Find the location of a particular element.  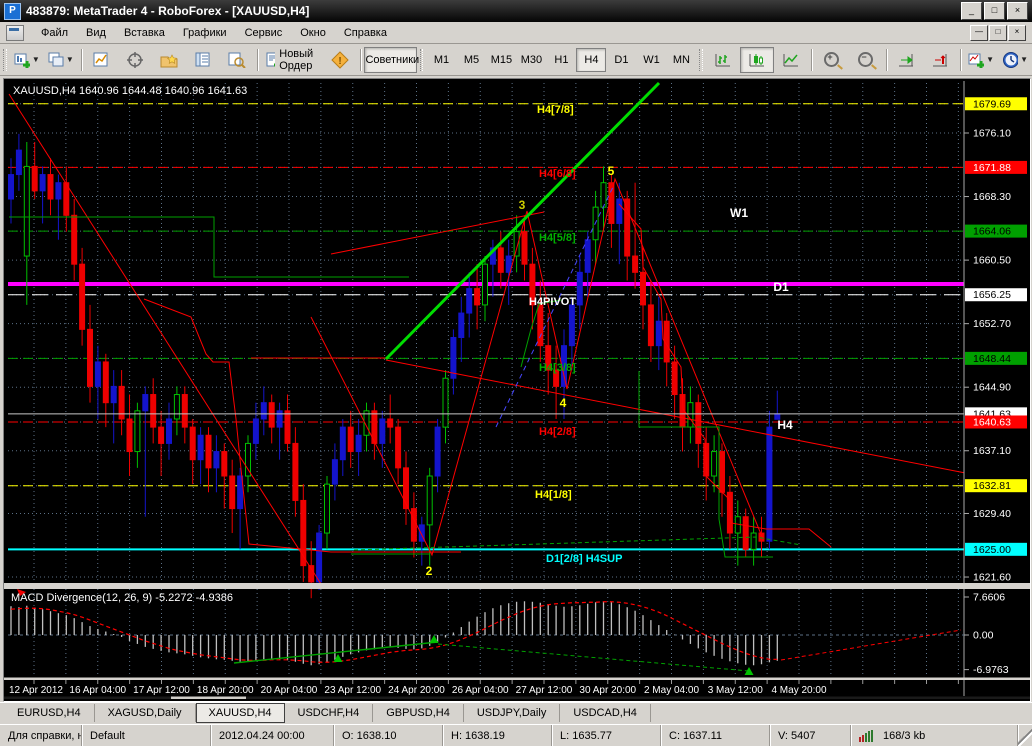

maximize-button: □ is located at coordinates (994, 11).